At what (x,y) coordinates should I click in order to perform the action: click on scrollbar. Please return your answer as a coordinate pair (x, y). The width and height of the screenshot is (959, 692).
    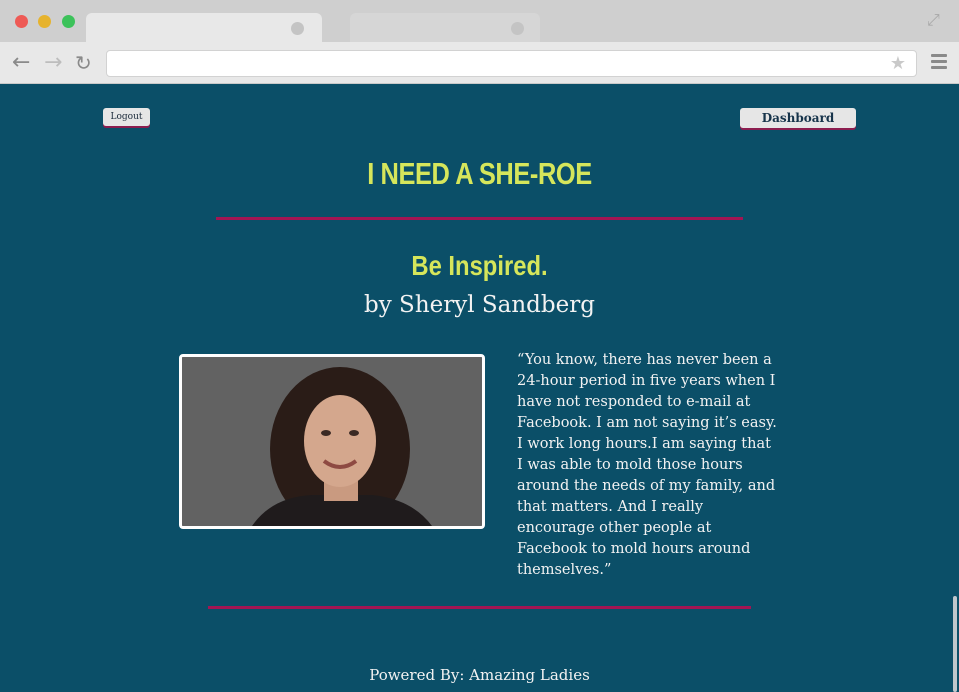
    Looking at the image, I should click on (955, 644).